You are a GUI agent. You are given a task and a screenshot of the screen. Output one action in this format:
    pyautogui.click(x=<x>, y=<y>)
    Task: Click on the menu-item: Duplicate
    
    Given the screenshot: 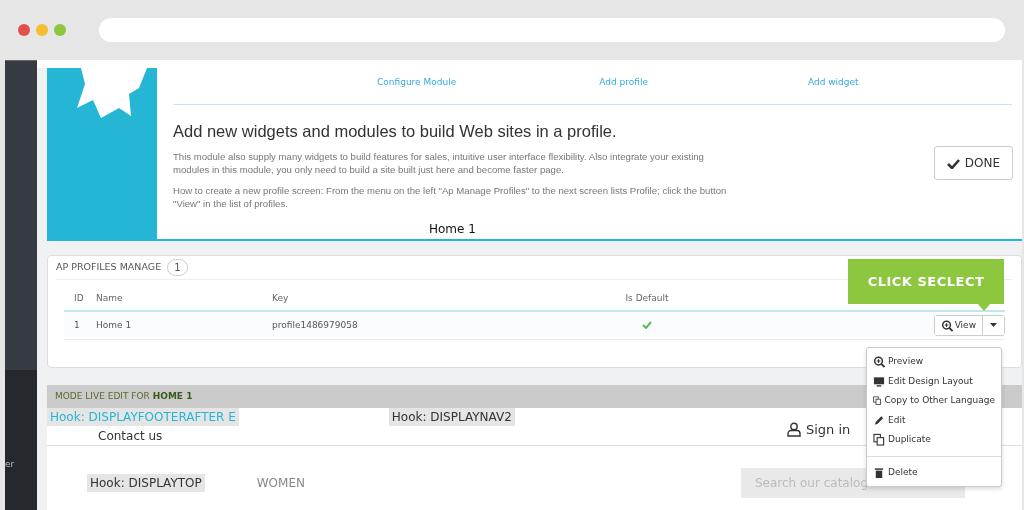 What is the action you would take?
    pyautogui.click(x=934, y=440)
    